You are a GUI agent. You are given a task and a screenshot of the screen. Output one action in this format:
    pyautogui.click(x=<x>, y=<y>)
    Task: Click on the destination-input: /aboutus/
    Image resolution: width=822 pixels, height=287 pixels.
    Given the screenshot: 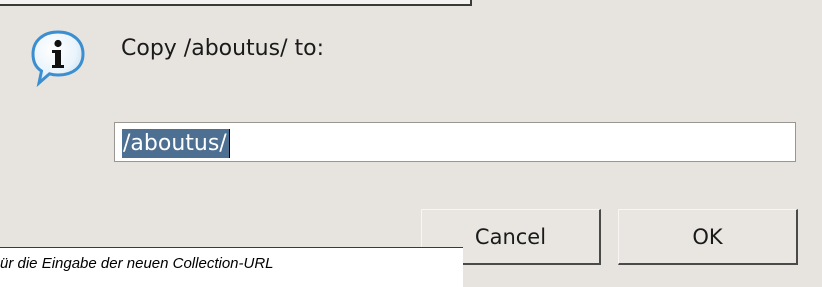 What is the action you would take?
    pyautogui.click(x=455, y=142)
    